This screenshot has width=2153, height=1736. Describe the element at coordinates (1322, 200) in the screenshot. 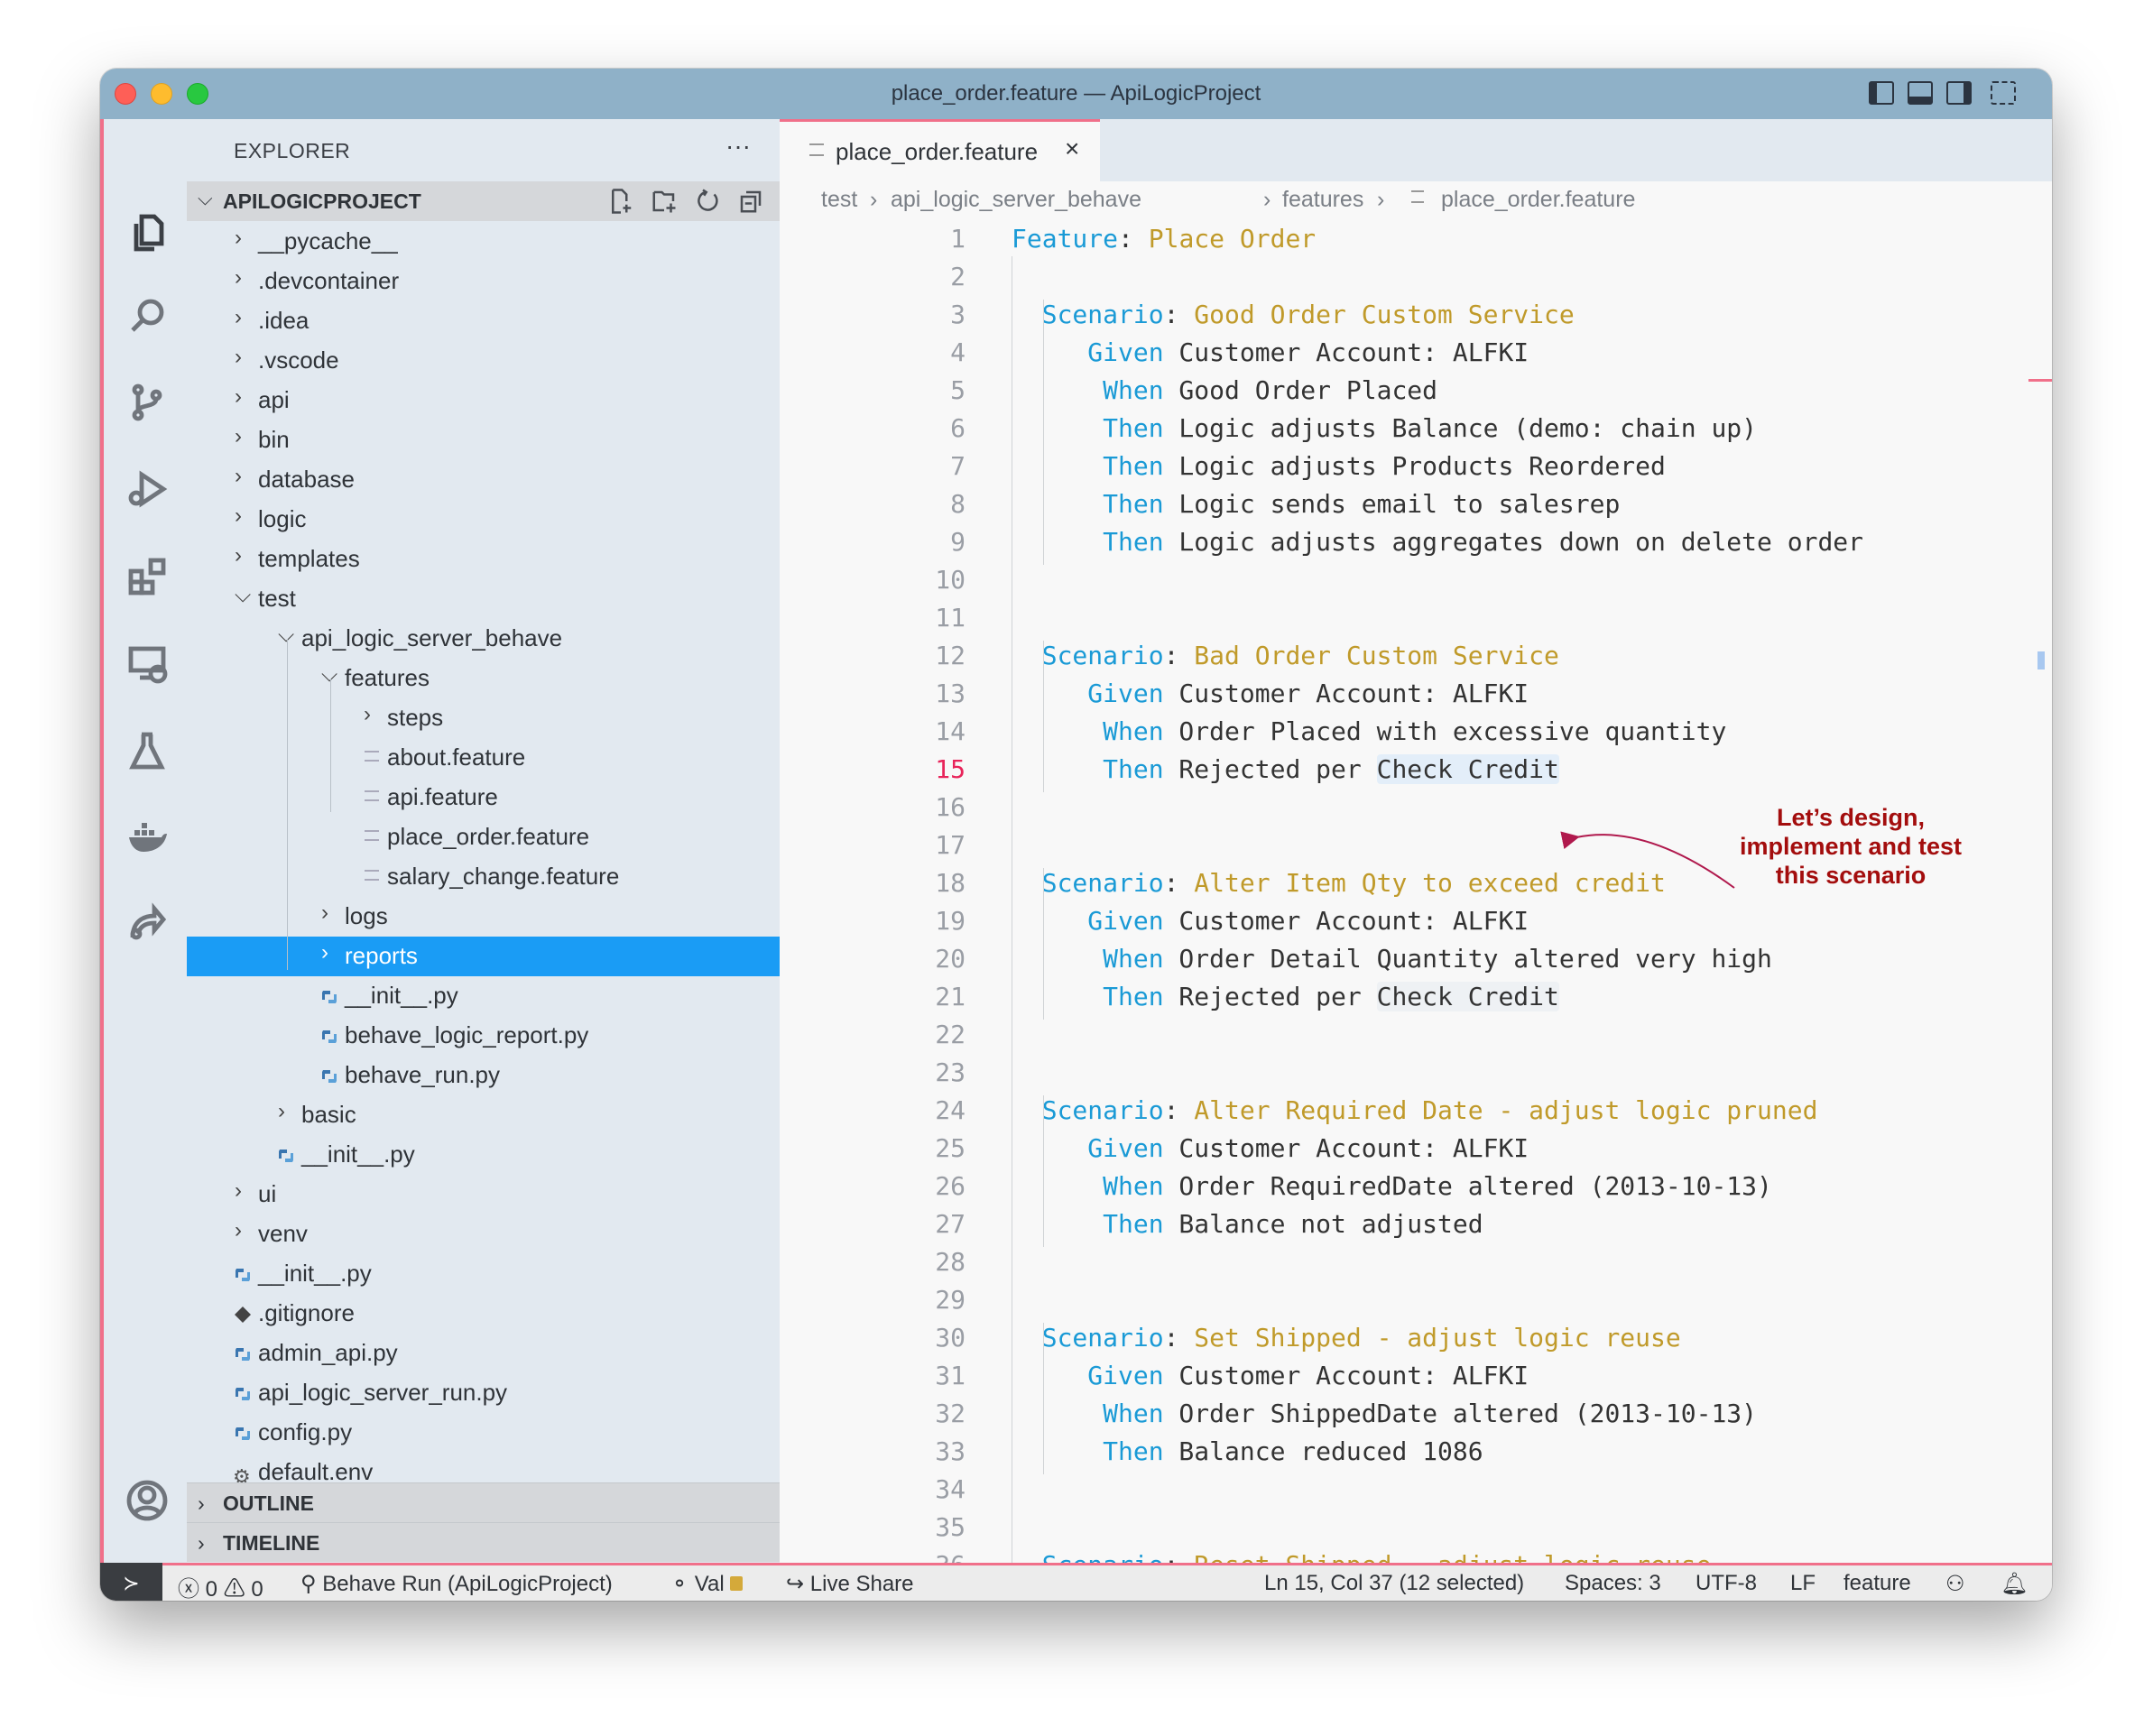

I see `breadcrumb-item: features` at that location.